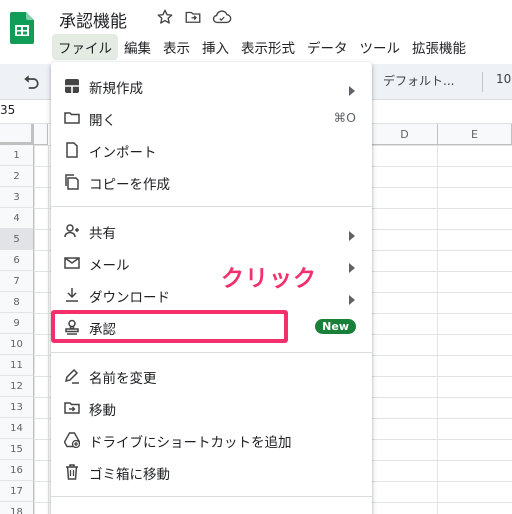 Image resolution: width=512 pixels, height=514 pixels. Describe the element at coordinates (211, 118) in the screenshot. I see `menu-item-open: 開く ⌘O` at that location.